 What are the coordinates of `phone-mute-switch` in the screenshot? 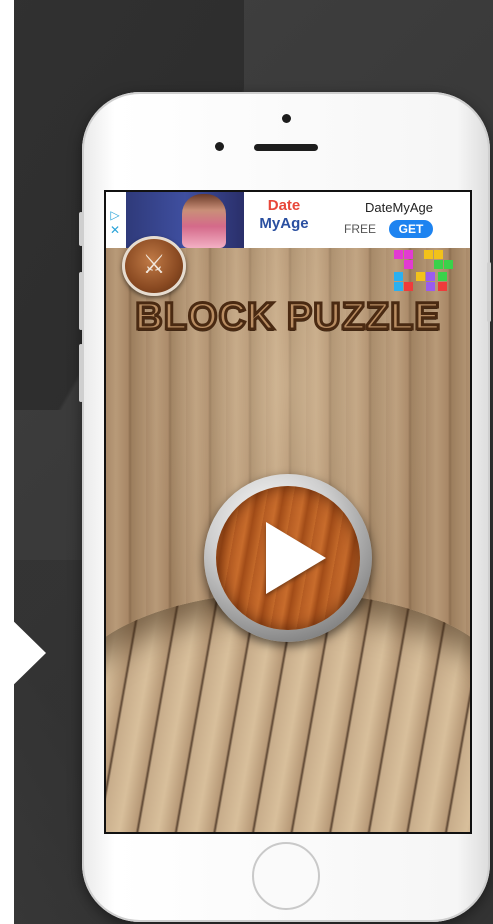 It's located at (81, 229).